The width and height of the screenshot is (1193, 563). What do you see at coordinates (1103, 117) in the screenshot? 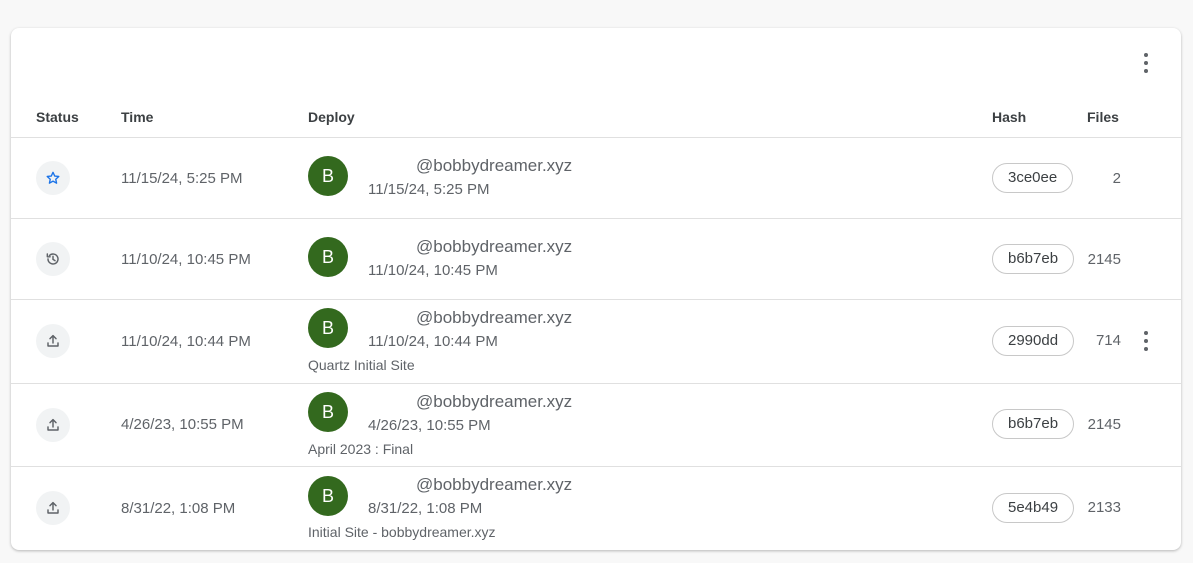
I see `column-header-files: Files` at bounding box center [1103, 117].